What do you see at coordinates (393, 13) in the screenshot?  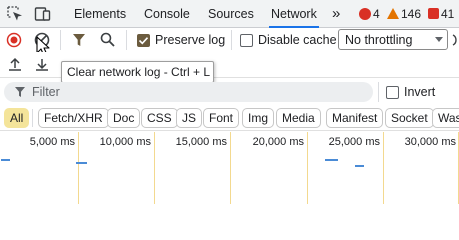 I see `warning-icon` at bounding box center [393, 13].